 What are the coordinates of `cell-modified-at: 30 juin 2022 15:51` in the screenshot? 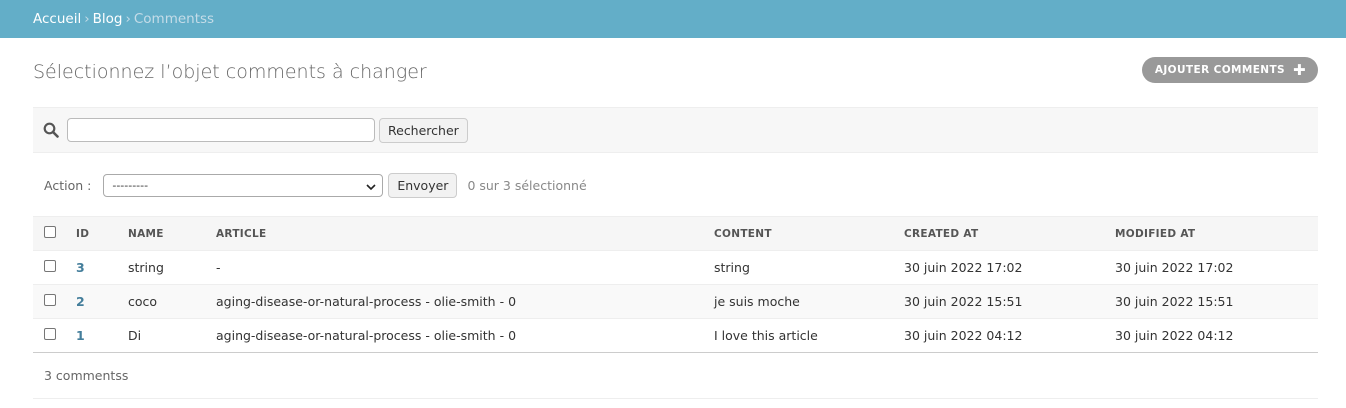 It's located at (1216, 301).